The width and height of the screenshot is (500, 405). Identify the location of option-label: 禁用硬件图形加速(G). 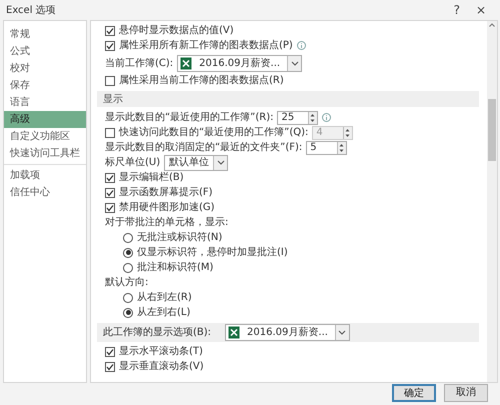
(167, 207).